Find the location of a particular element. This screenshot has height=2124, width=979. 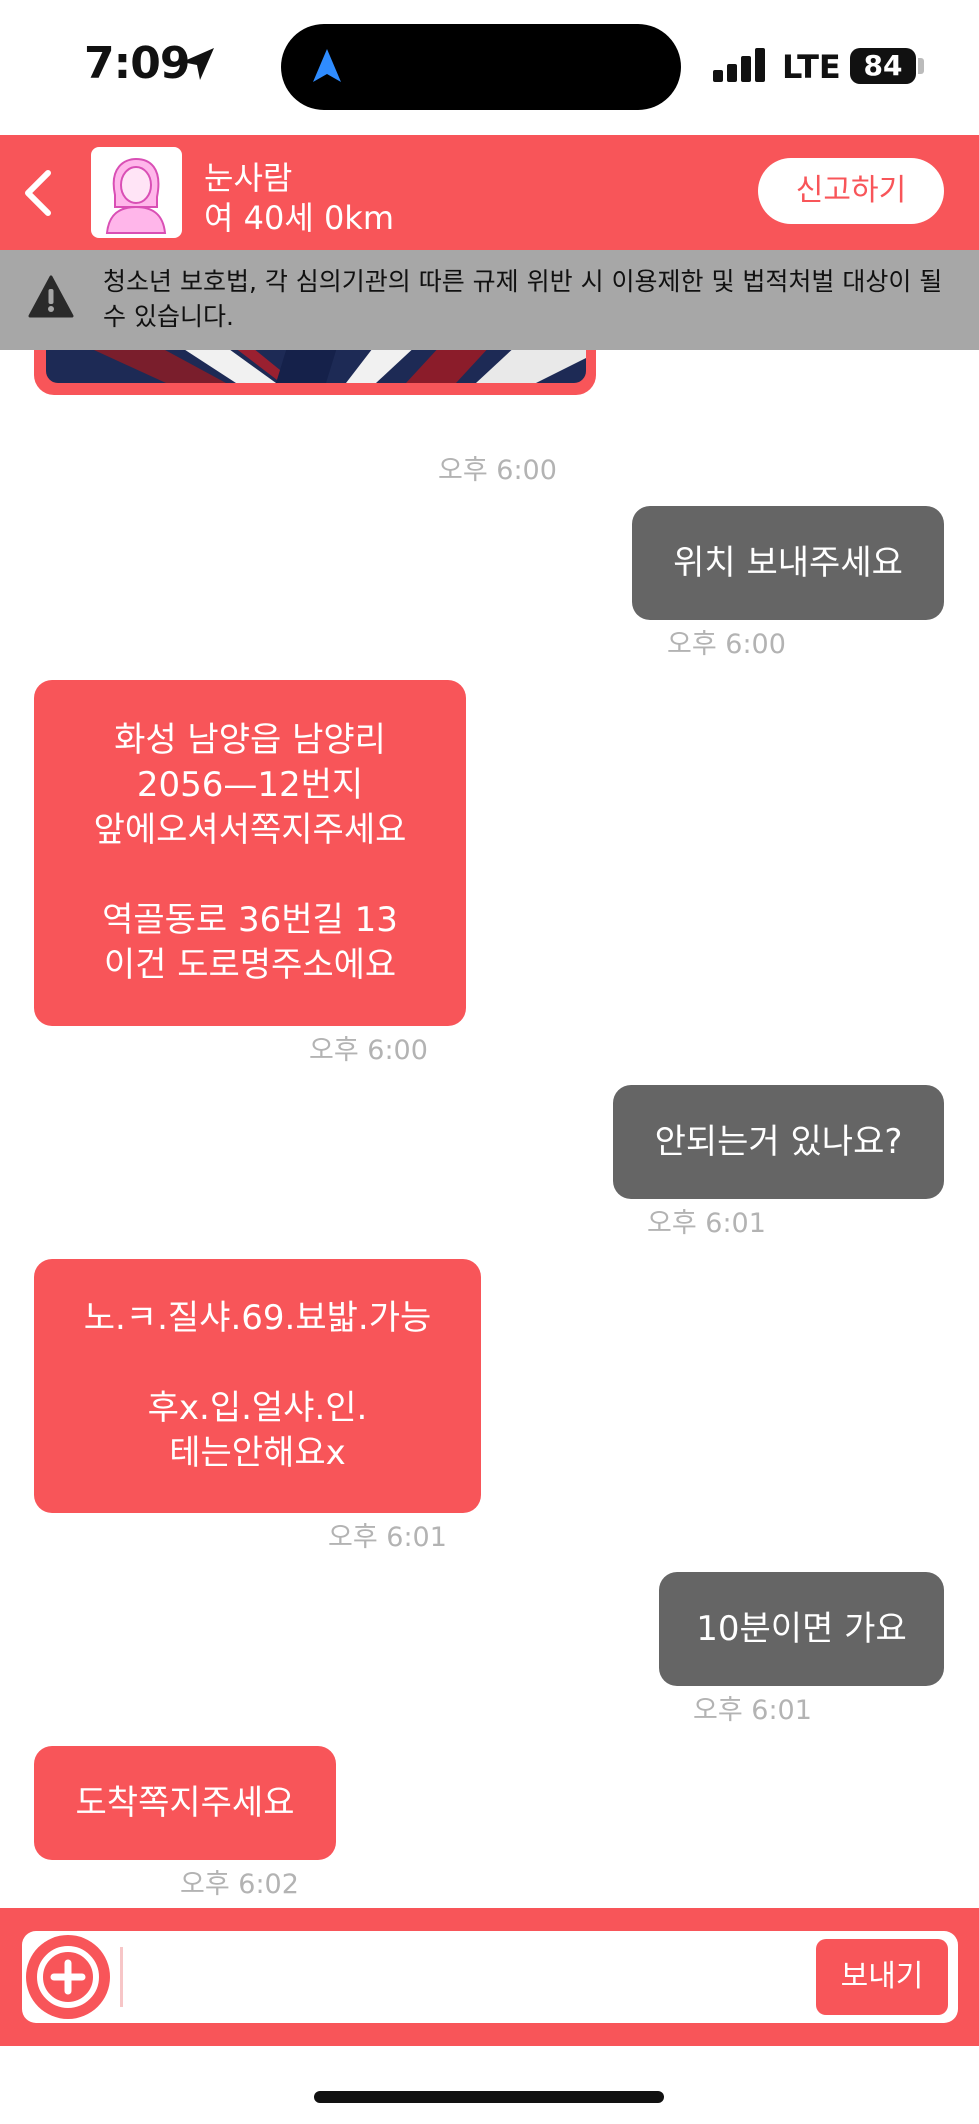

battery-tip is located at coordinates (921, 66).